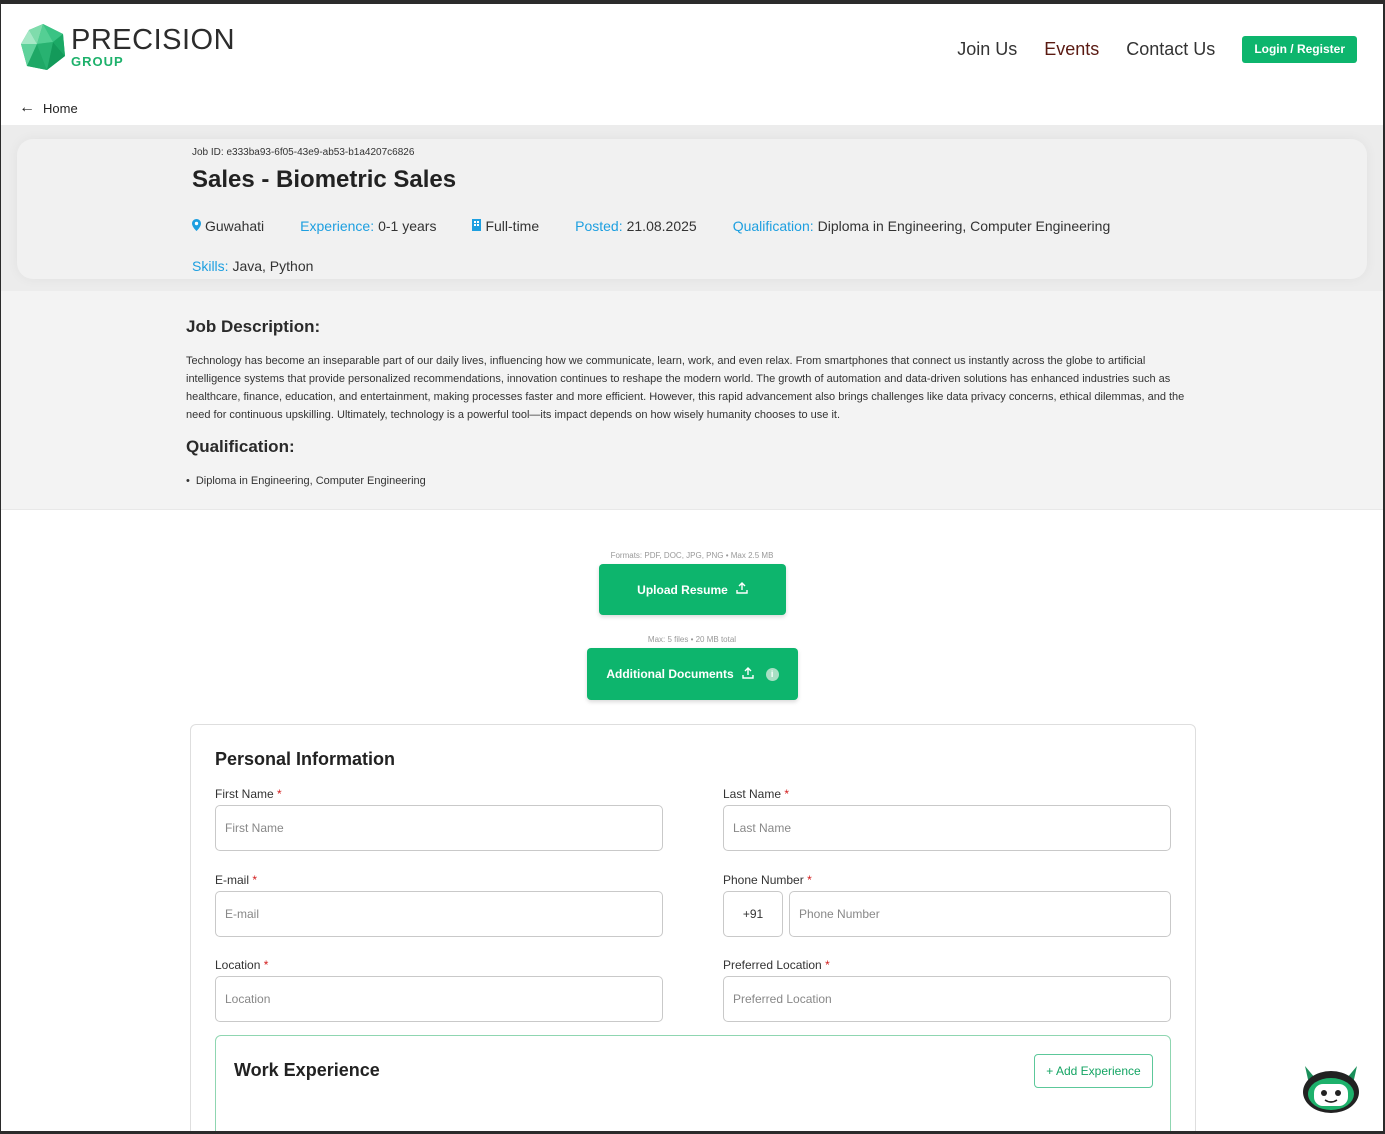 Image resolution: width=1385 pixels, height=1134 pixels. I want to click on experience-value: 0-1 years, so click(407, 226).